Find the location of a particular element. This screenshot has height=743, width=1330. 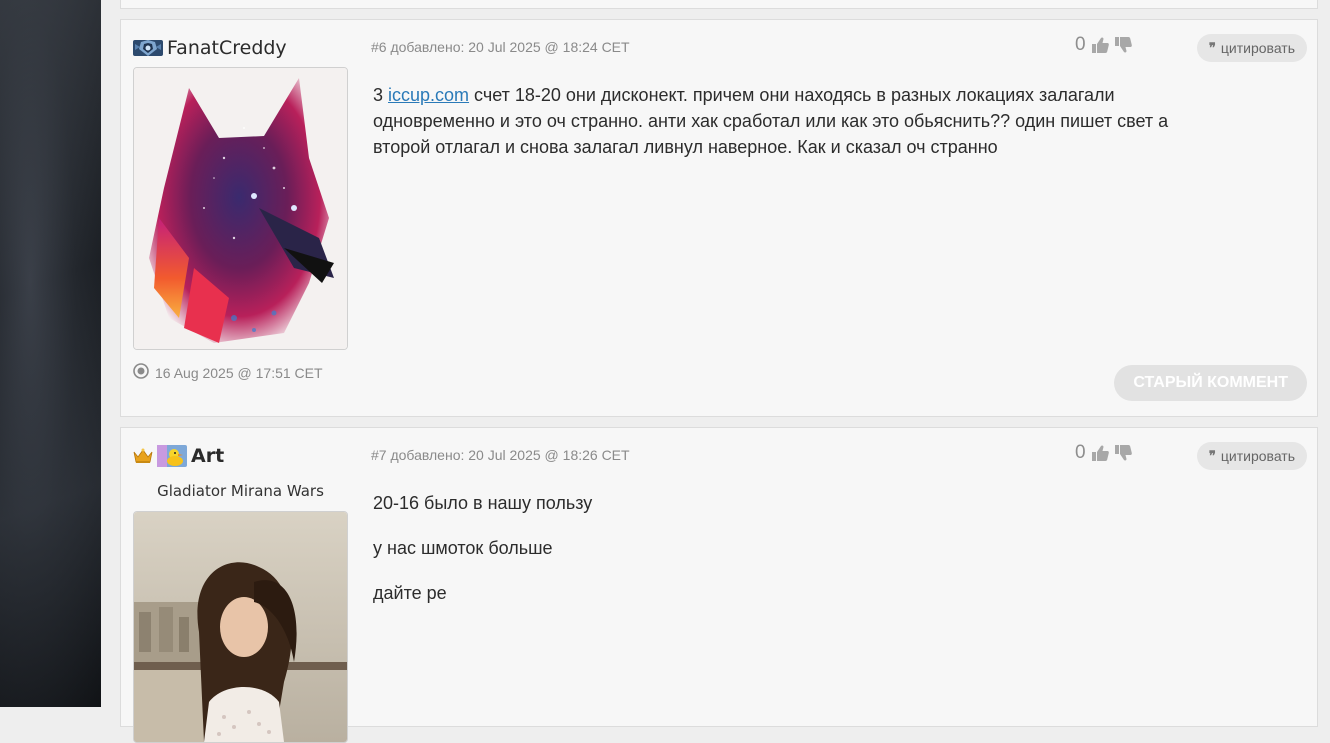

comment-author: Art is located at coordinates (178, 456).